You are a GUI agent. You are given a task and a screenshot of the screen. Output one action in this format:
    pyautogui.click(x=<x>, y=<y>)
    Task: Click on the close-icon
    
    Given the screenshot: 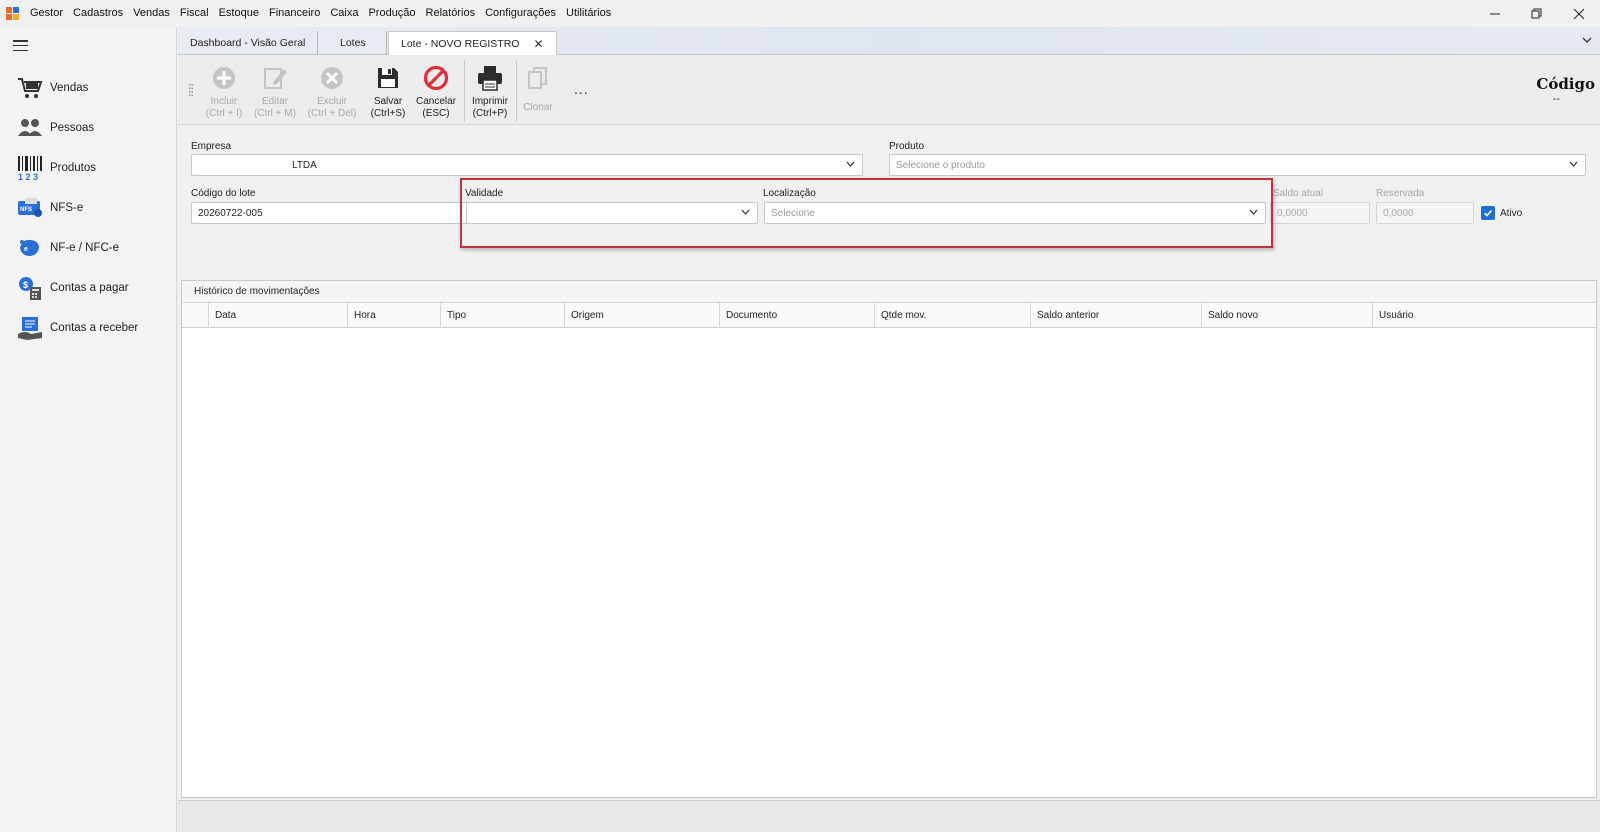 What is the action you would take?
    pyautogui.click(x=1579, y=13)
    